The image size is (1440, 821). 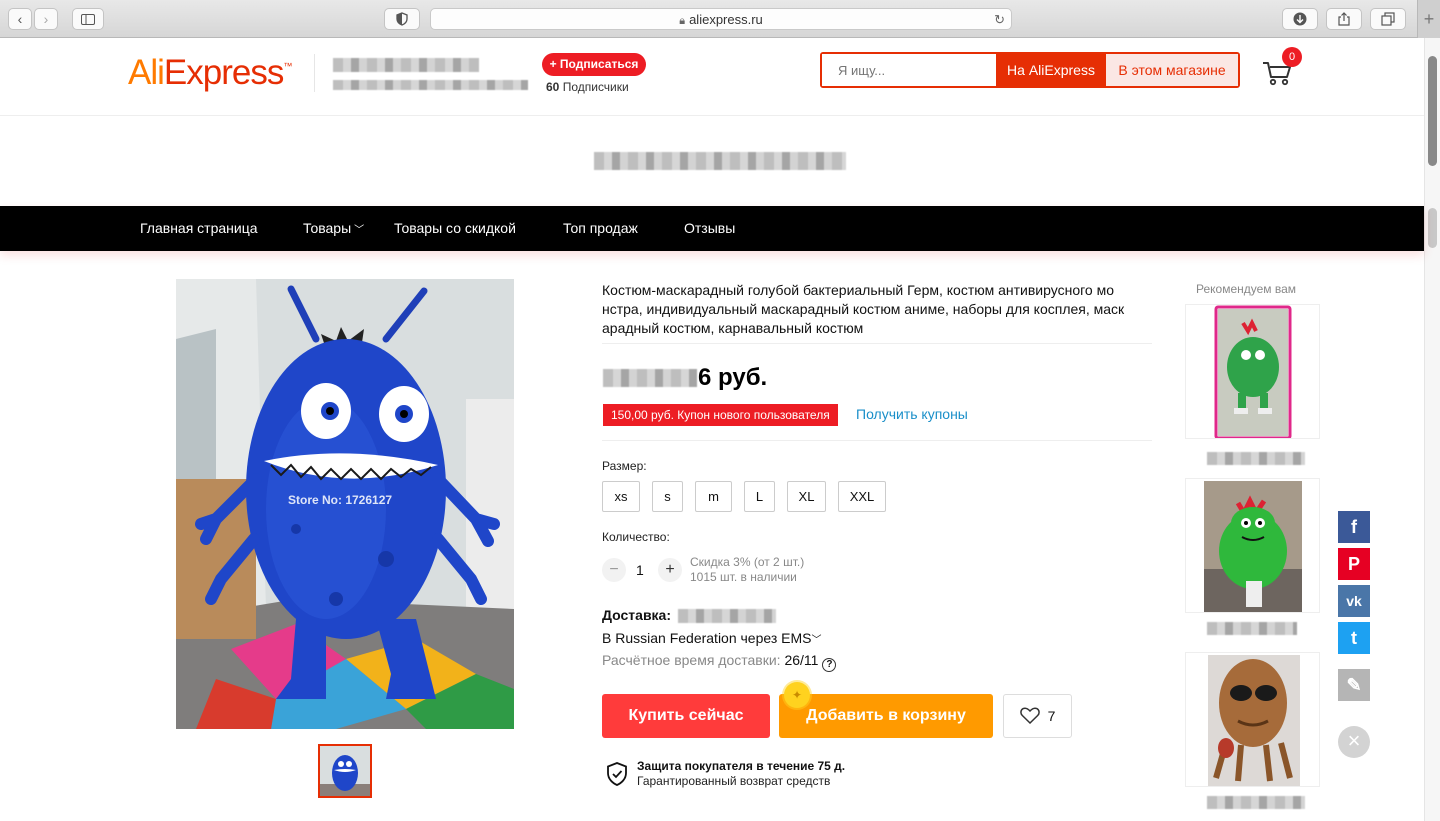 What do you see at coordinates (759, 496) in the screenshot?
I see `size-option-l: L` at bounding box center [759, 496].